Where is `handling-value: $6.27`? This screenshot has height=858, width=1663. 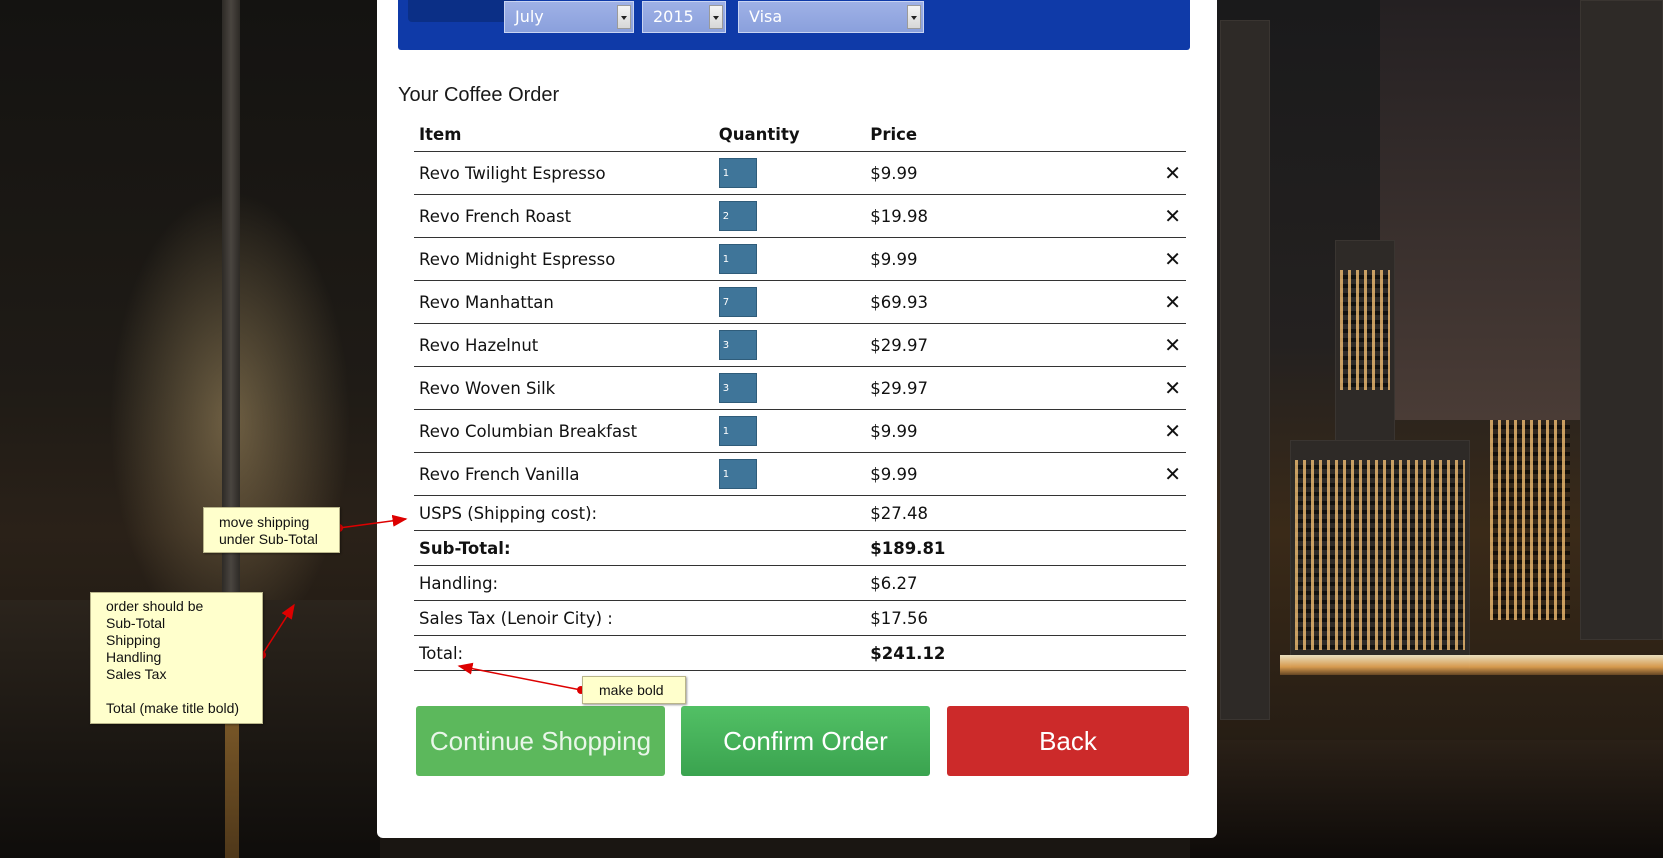 handling-value: $6.27 is located at coordinates (1025, 583).